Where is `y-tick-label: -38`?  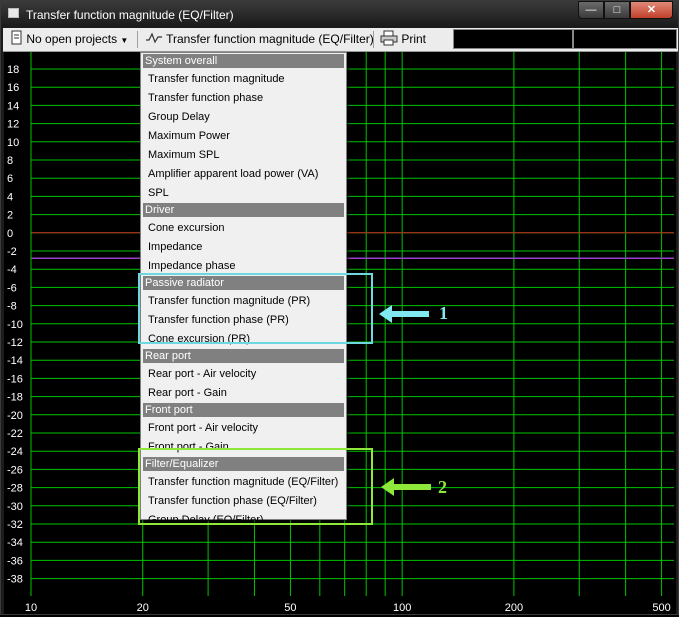 y-tick-label: -38 is located at coordinates (15, 580).